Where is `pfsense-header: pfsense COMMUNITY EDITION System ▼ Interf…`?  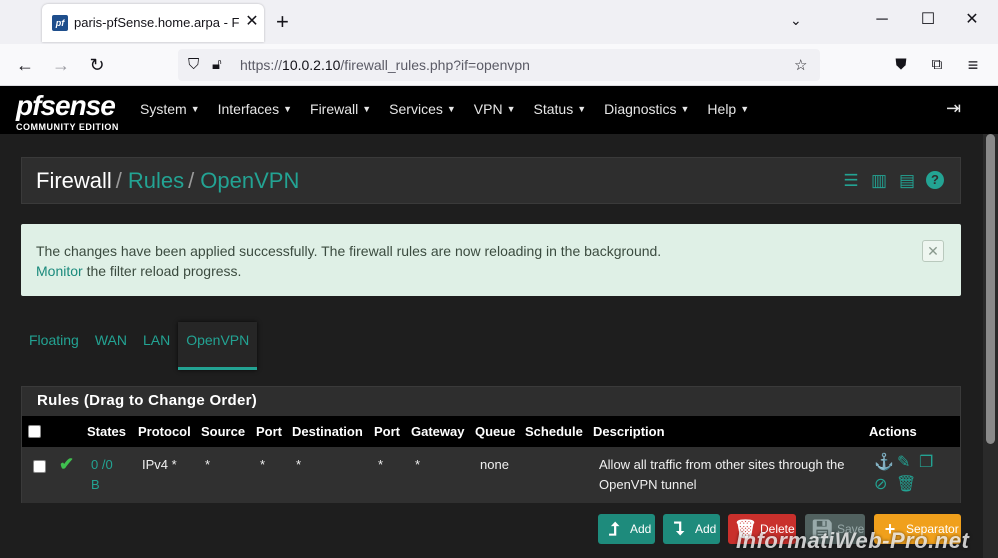
pfsense-header: pfsense COMMUNITY EDITION System ▼ Interf… is located at coordinates (499, 110).